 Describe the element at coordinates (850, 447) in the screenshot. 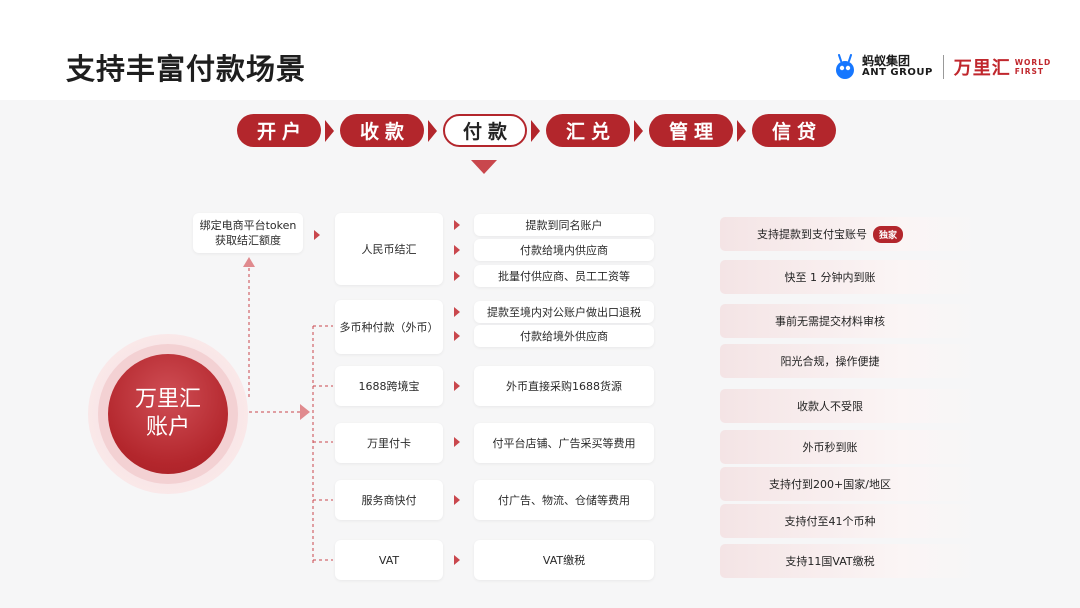

I see `feature-item: 外币秒到账` at that location.